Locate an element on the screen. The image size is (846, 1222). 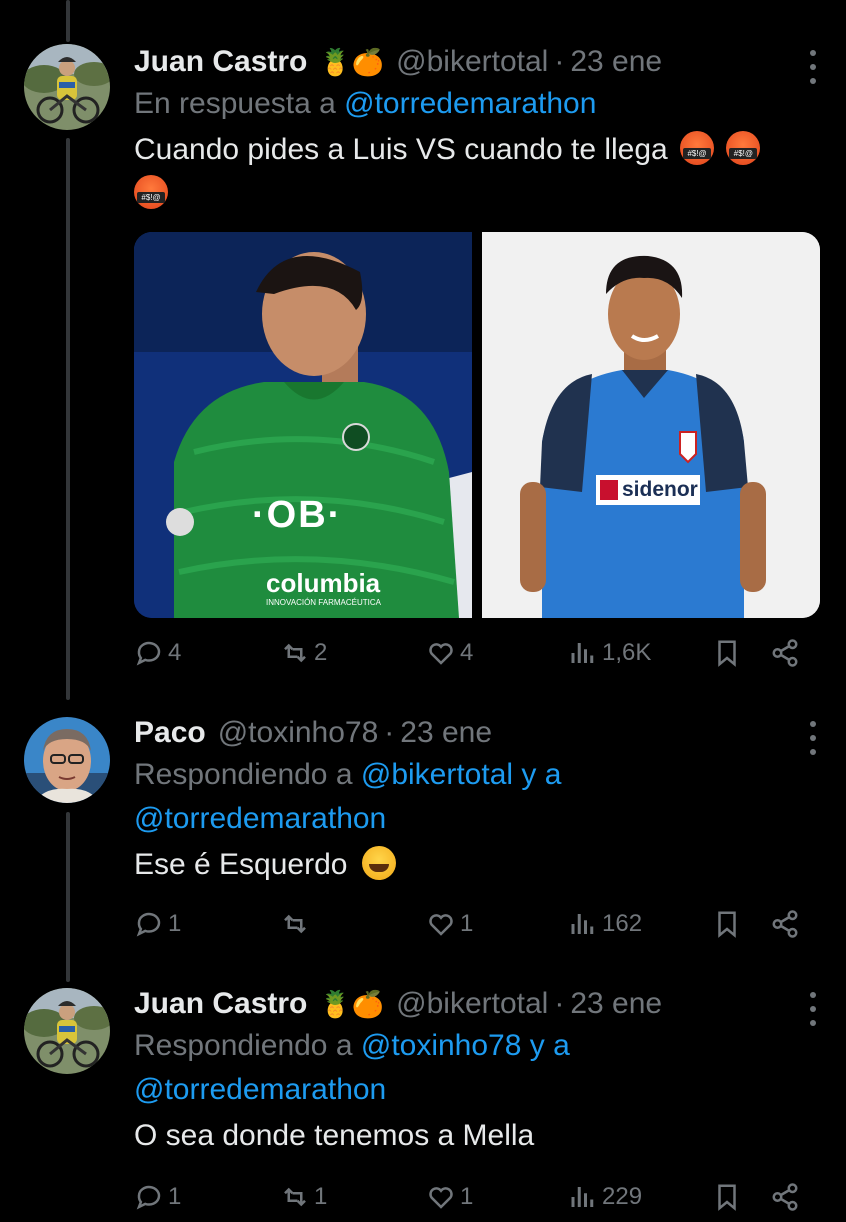
reply-count: 4 is located at coordinates (175, 652).